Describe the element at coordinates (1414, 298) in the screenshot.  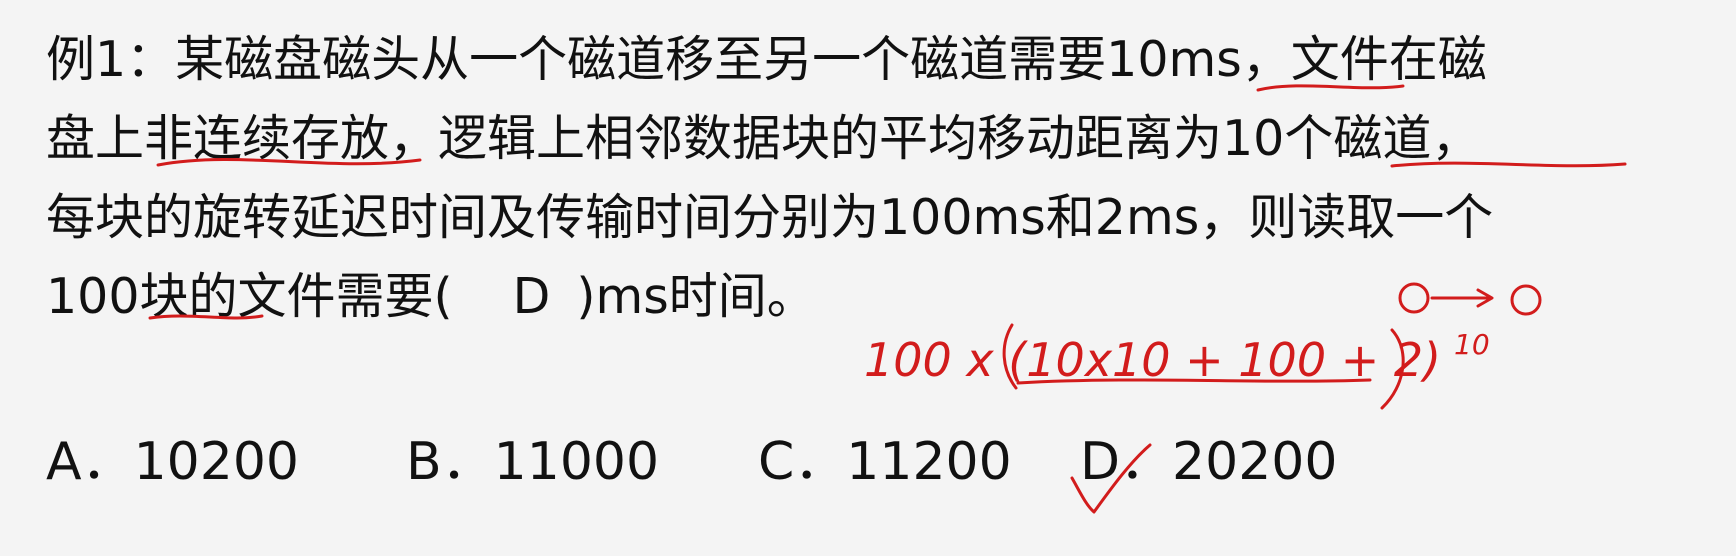
I see `circled-one-icon` at that location.